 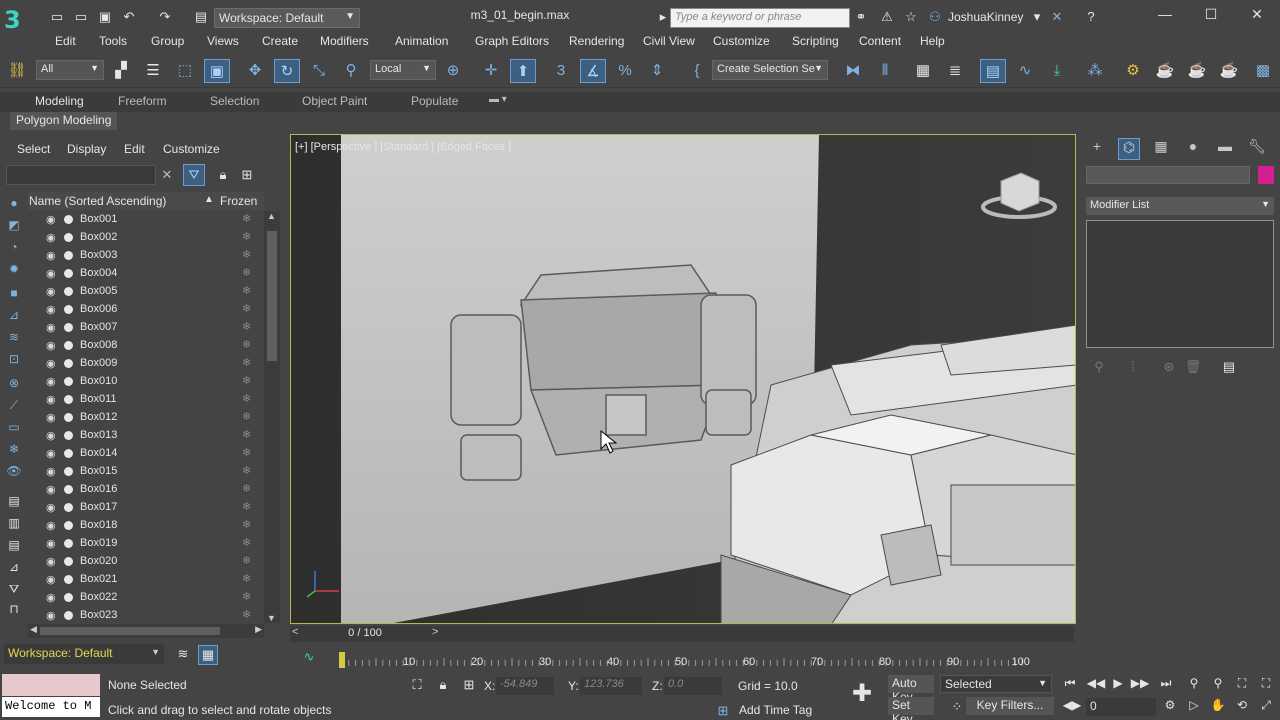 I want to click on frozen-filter-icon: ❄, so click(x=14, y=450).